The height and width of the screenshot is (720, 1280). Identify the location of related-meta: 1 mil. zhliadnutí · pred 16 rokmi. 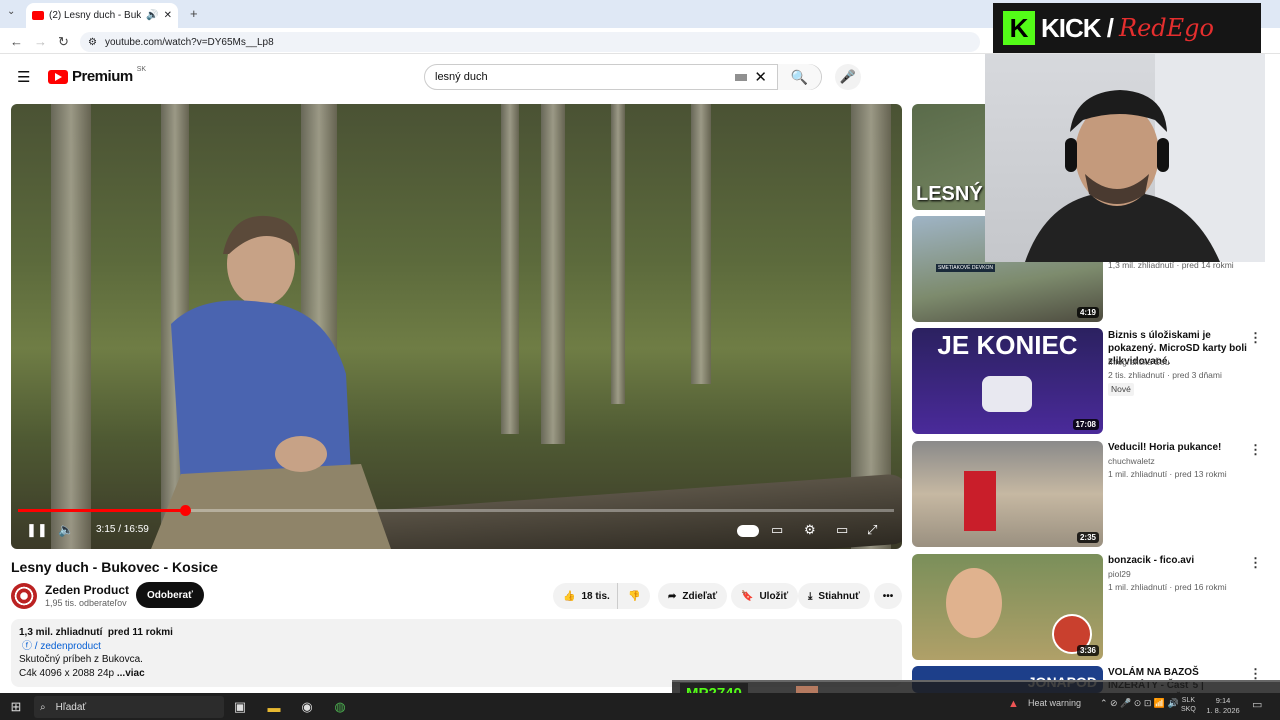
(1167, 587).